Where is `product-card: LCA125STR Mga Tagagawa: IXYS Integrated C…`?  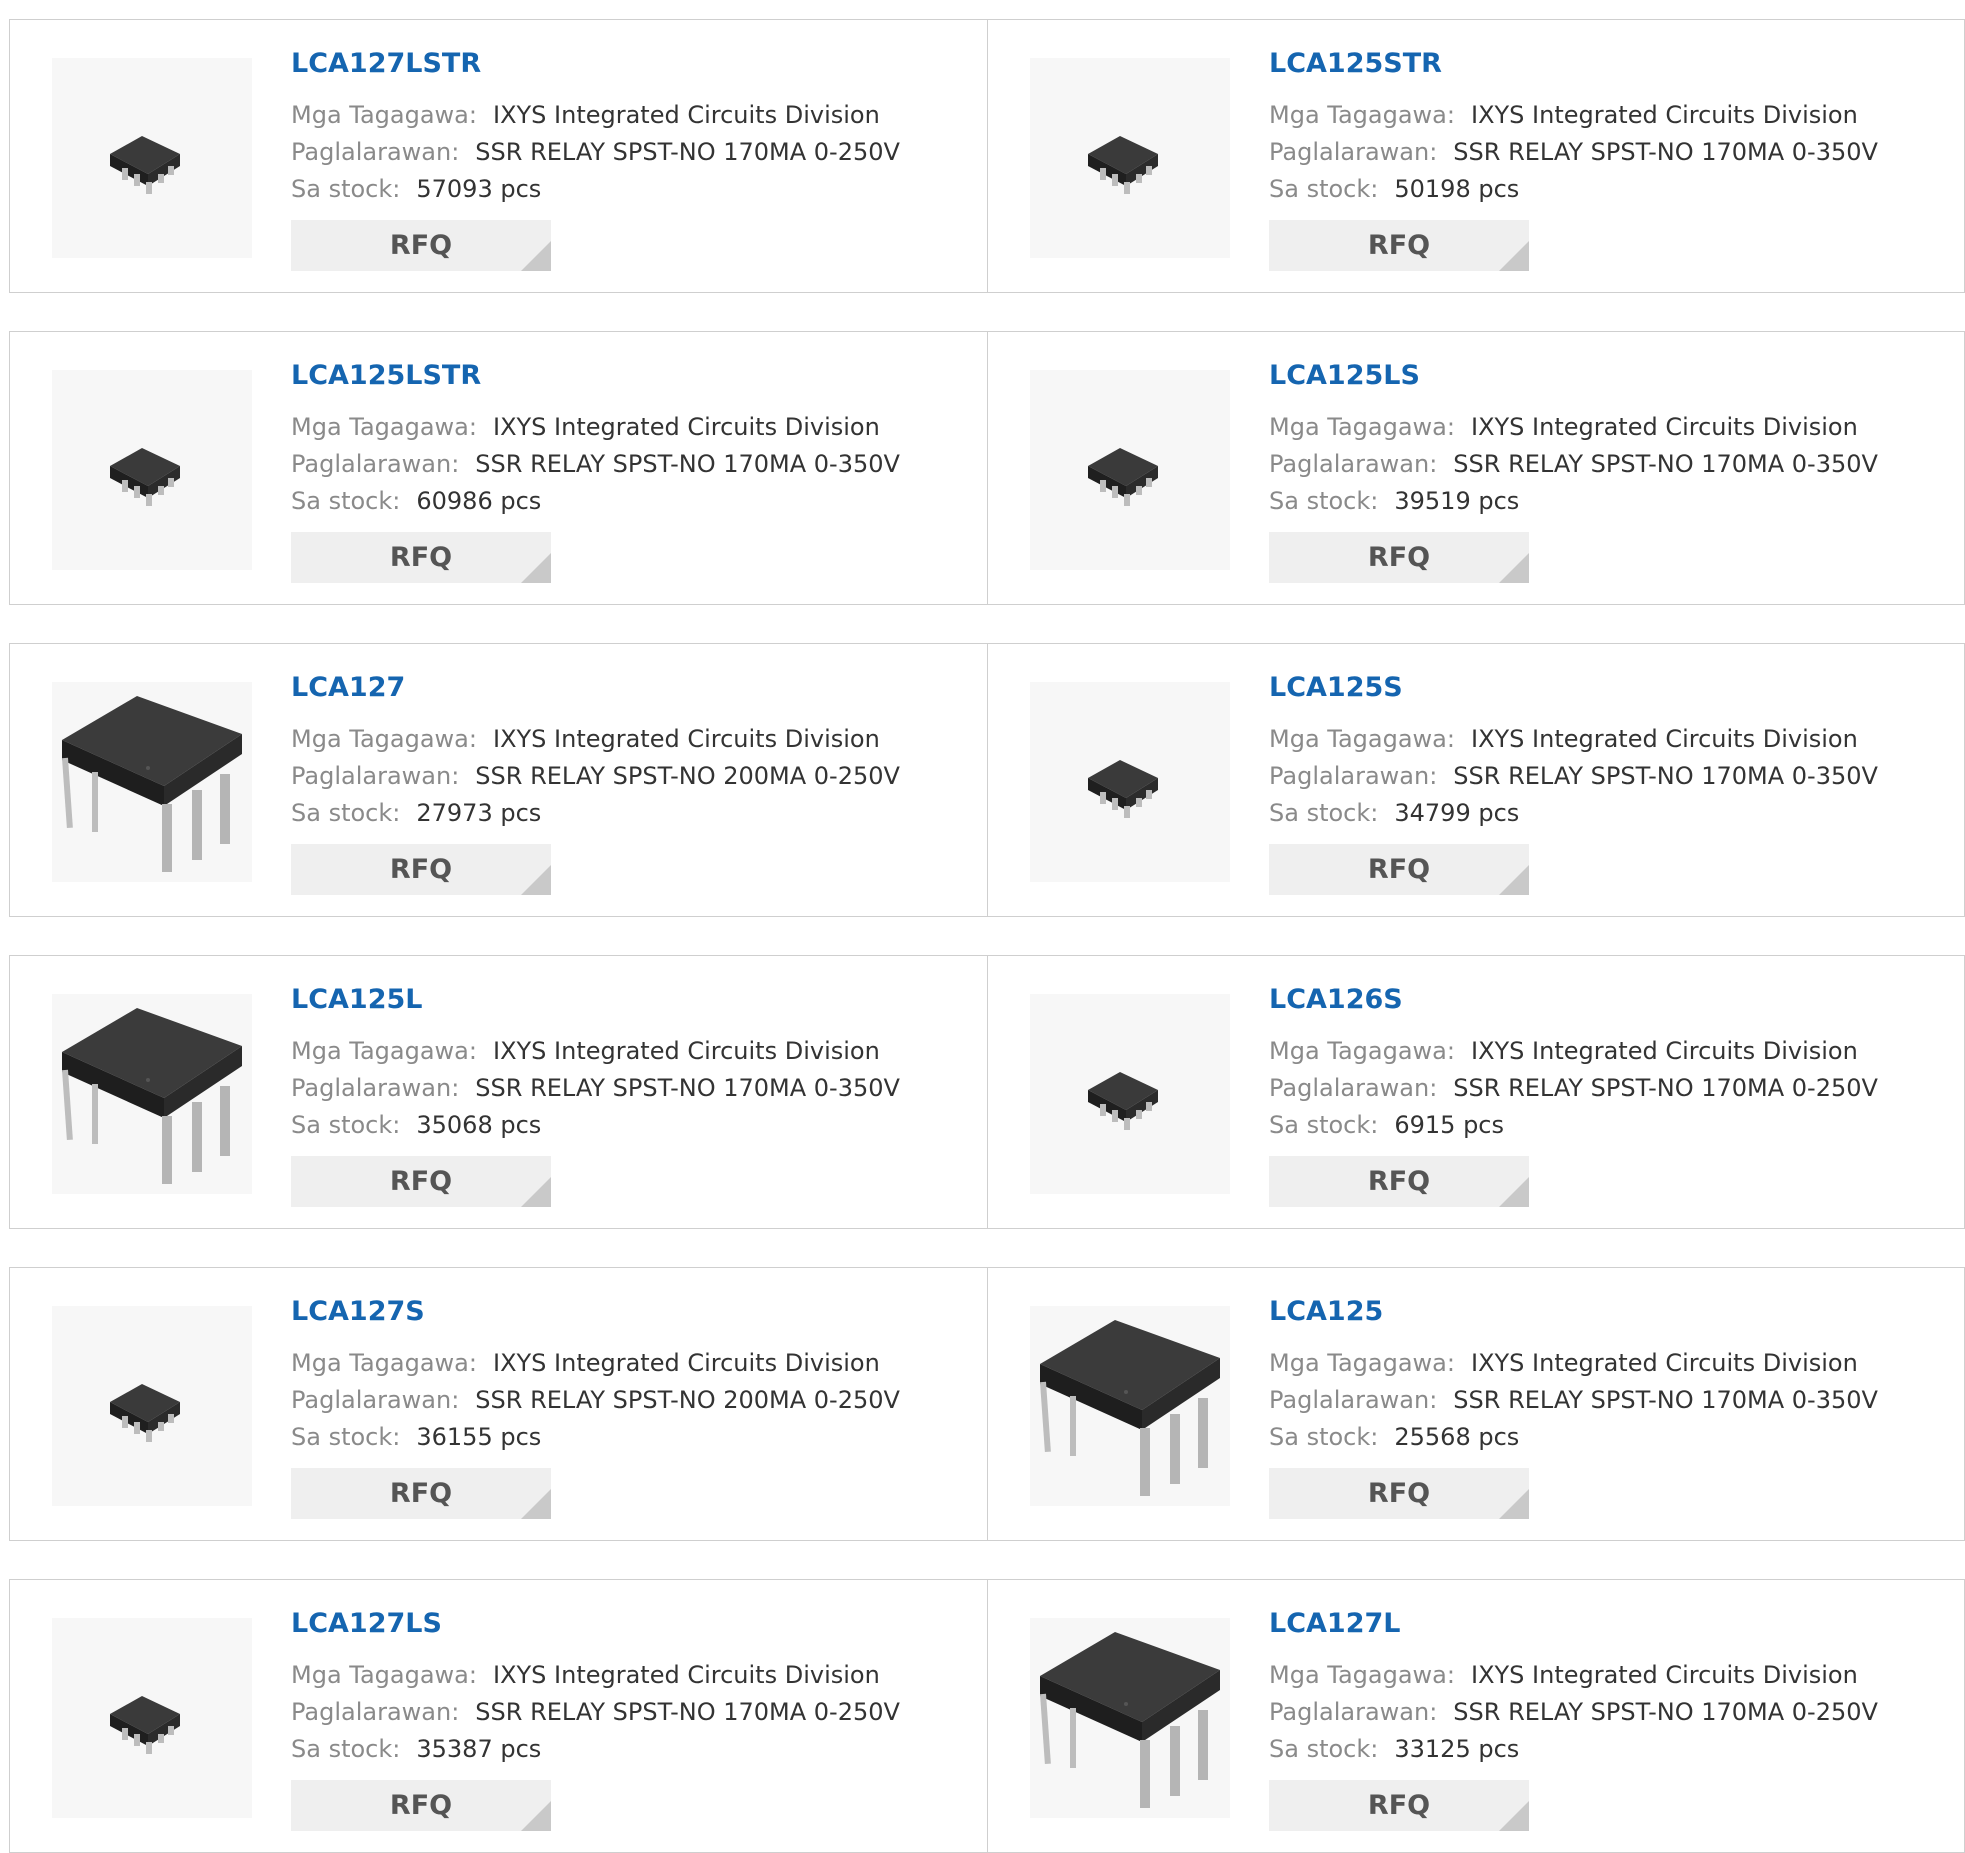
product-card: LCA125STR Mga Tagagawa: IXYS Integrated C… is located at coordinates (1476, 156).